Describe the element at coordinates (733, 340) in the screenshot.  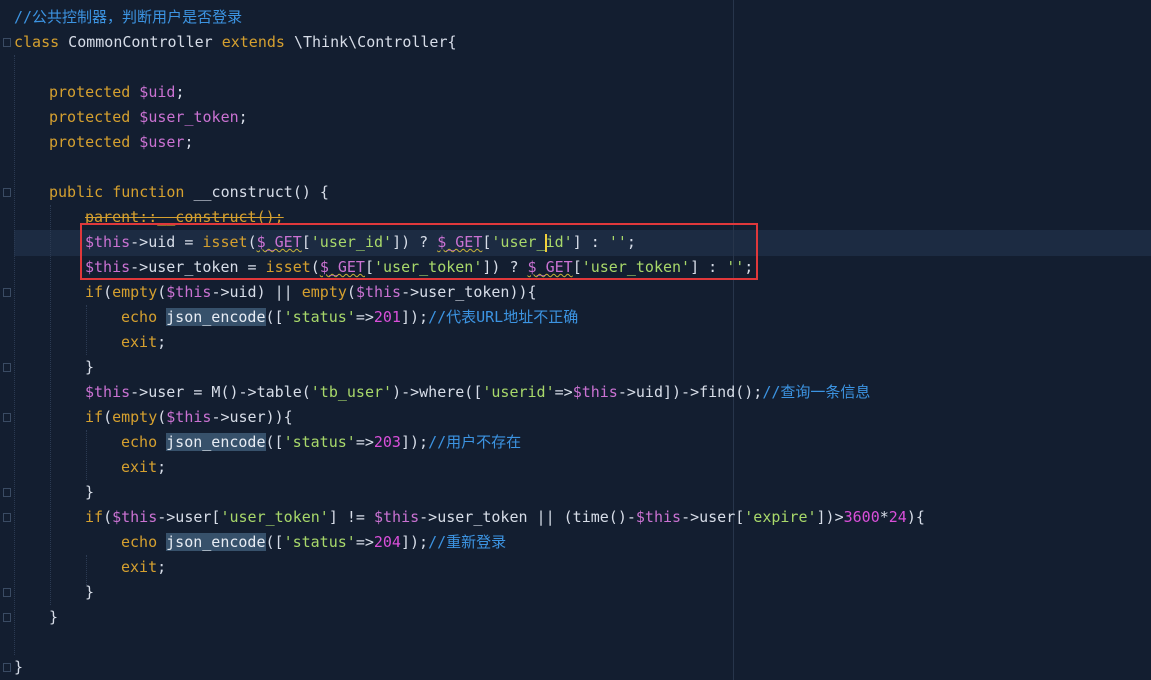
I see `column-ruler` at that location.